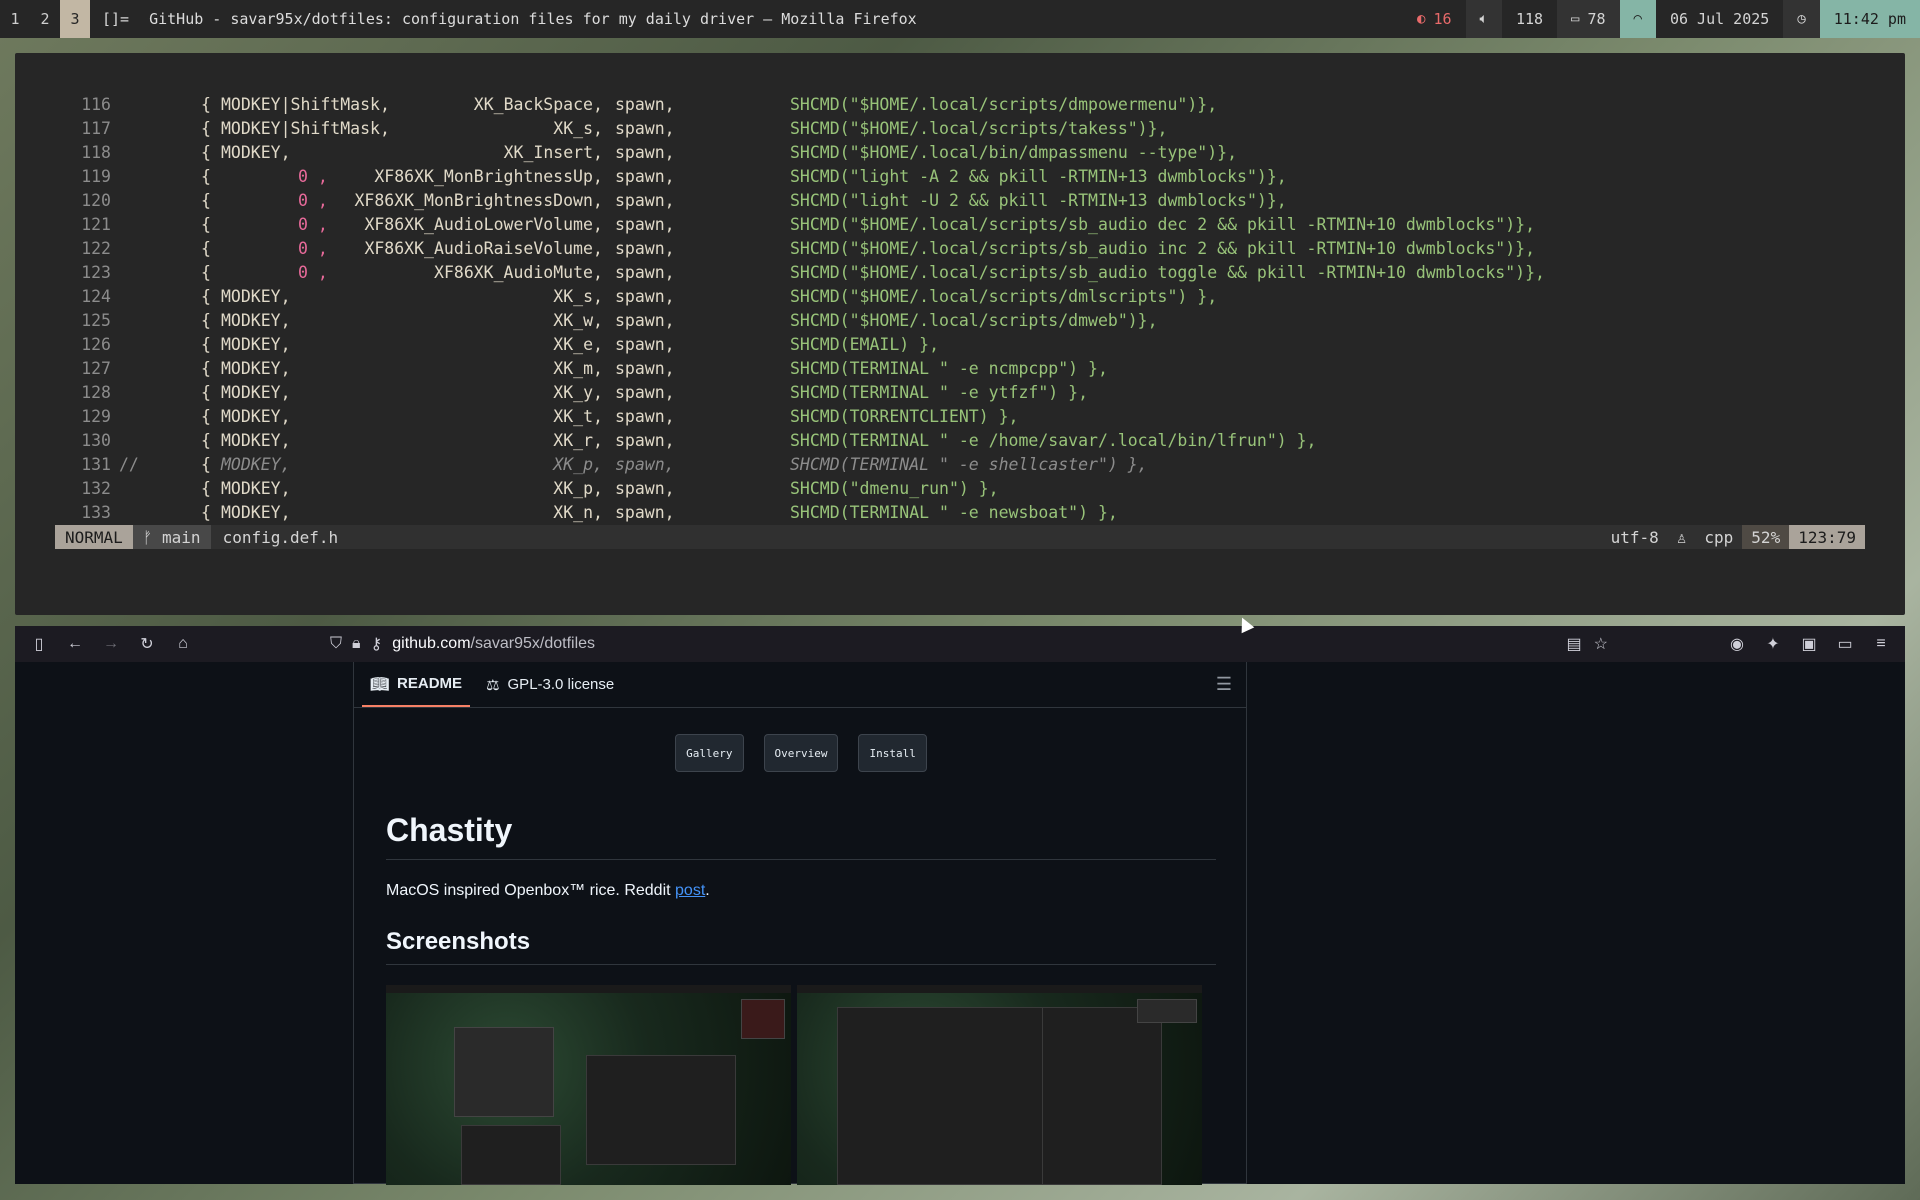  Describe the element at coordinates (183, 644) in the screenshot. I see `home-icon: ⌂` at that location.